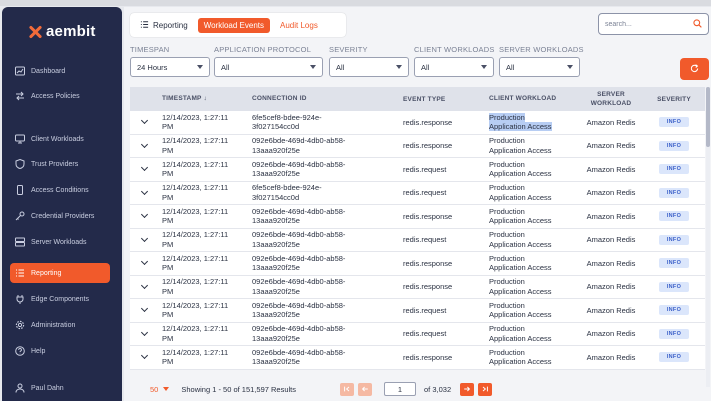 The width and height of the screenshot is (711, 401). I want to click on tab-audit-logs: Audit Logs, so click(299, 25).